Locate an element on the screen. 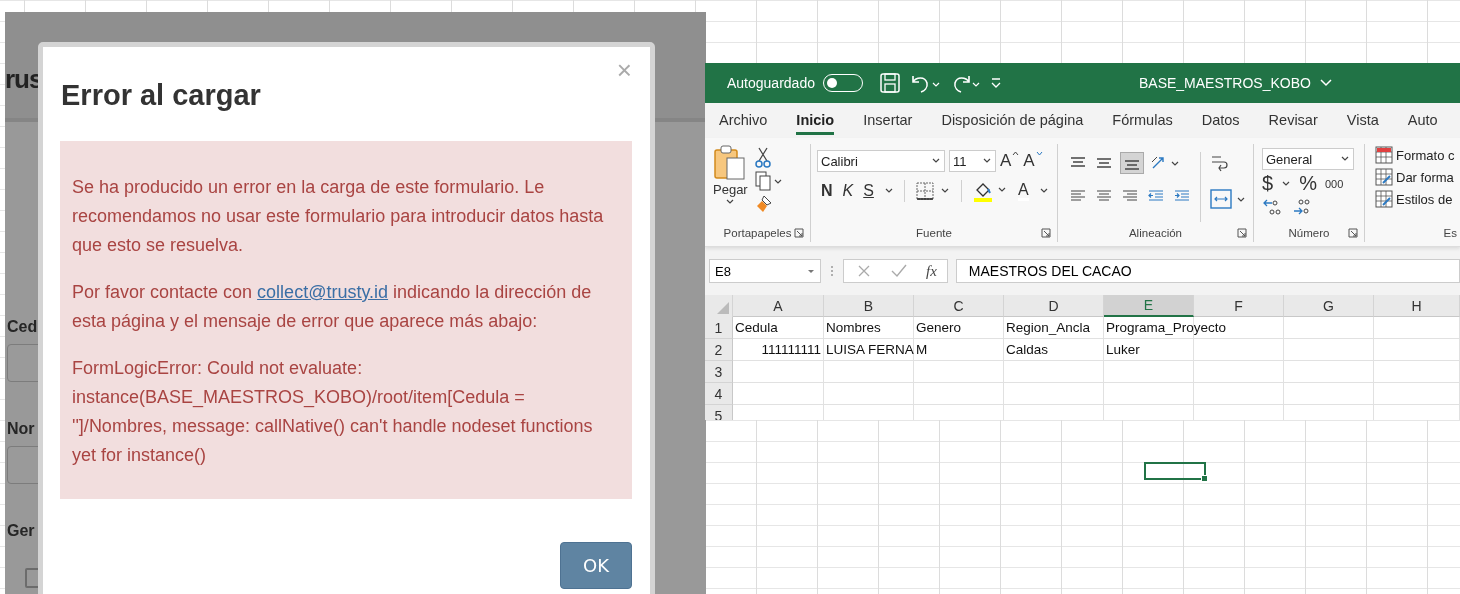 This screenshot has height=594, width=1460. column-header: F is located at coordinates (1239, 306).